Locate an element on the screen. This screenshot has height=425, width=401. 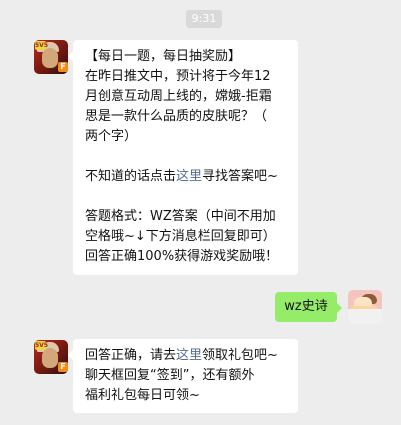
message-line: 思是一款什么品质的皮肤呢？（ is located at coordinates (176, 116).